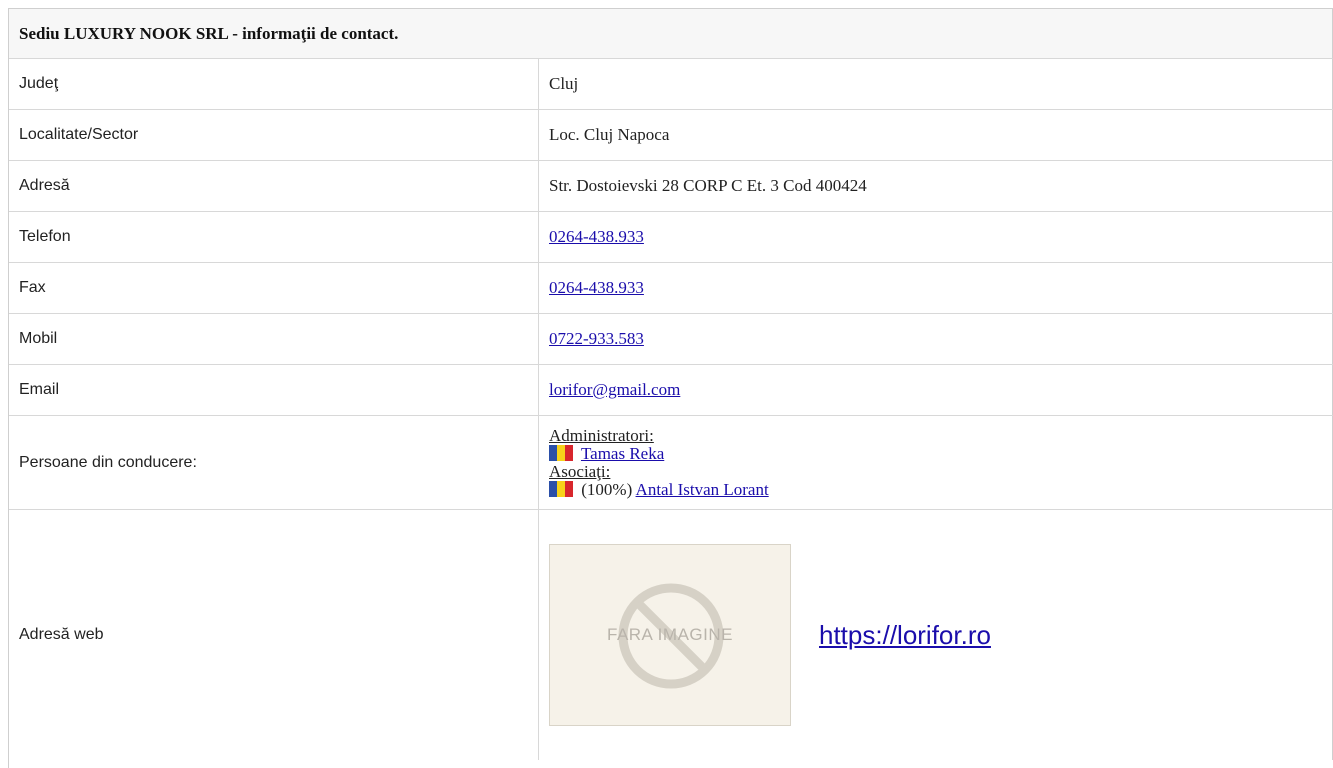 The height and width of the screenshot is (768, 1333). What do you see at coordinates (596, 288) in the screenshot?
I see `fax-link: 0264-438.933` at bounding box center [596, 288].